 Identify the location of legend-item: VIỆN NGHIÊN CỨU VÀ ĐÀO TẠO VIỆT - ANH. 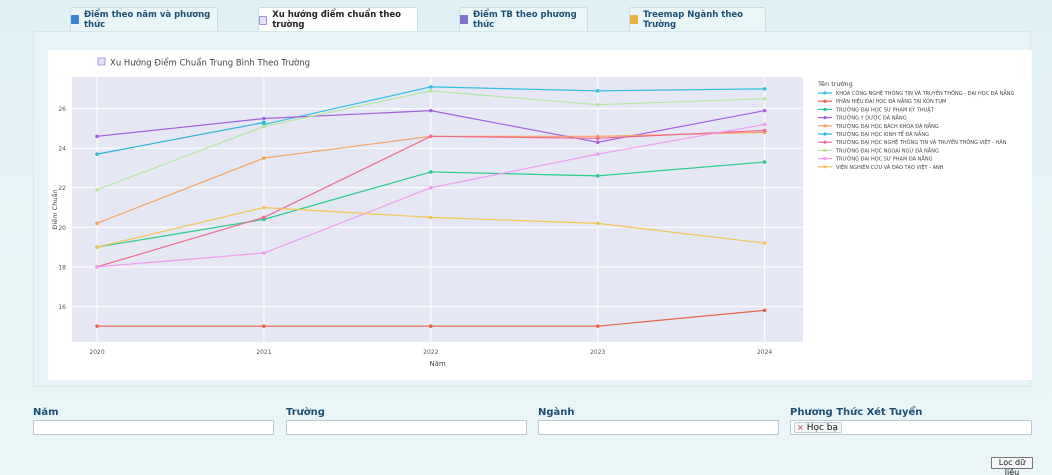
(890, 167).